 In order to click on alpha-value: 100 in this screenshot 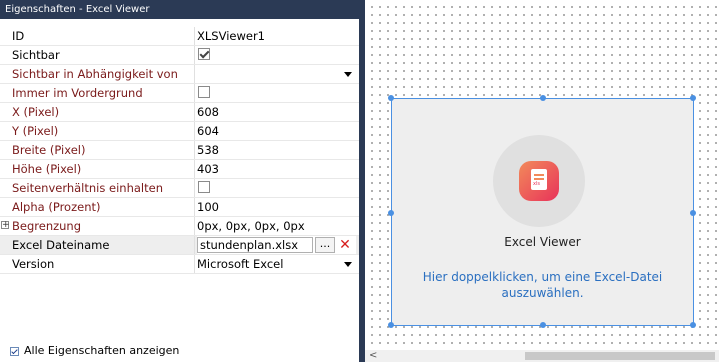, I will do `click(276, 207)`.